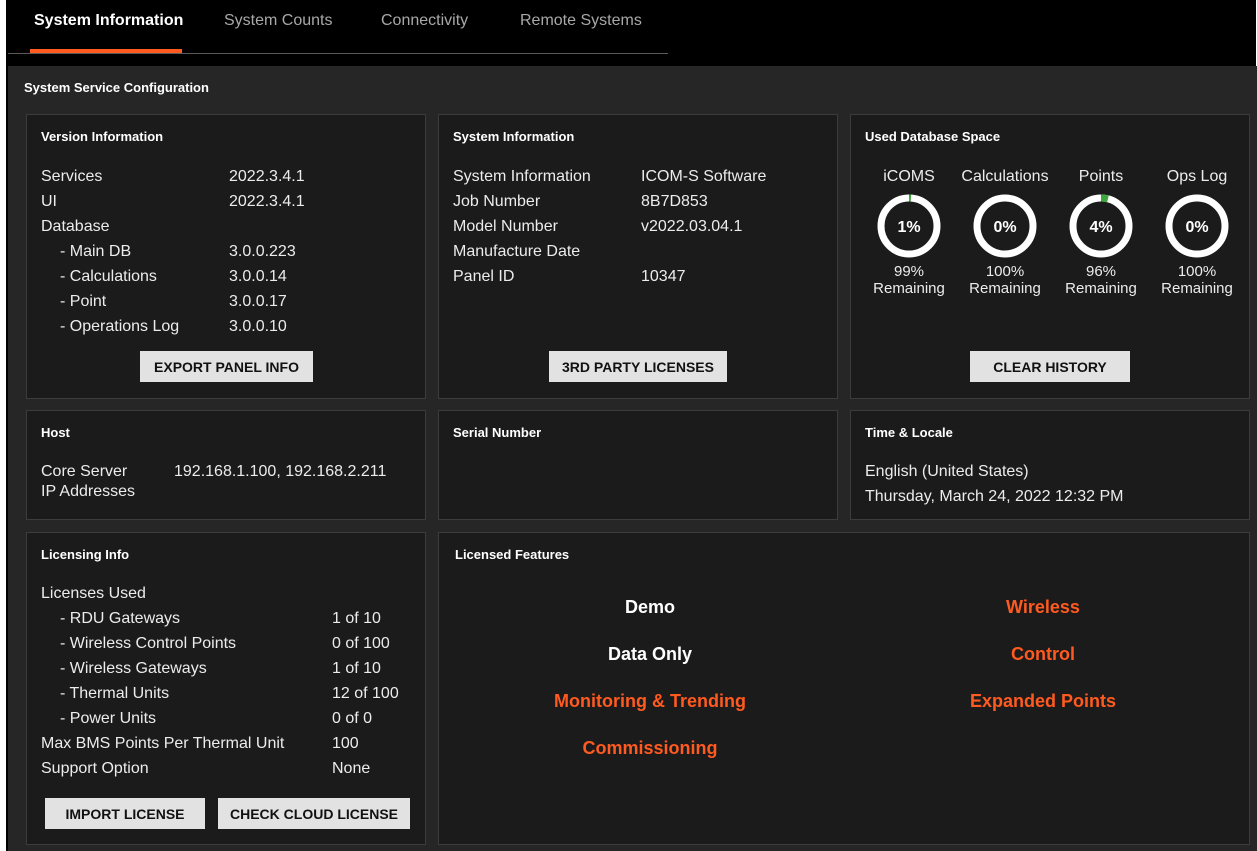  What do you see at coordinates (352, 718) in the screenshot?
I see `row-value: 0 of 0` at bounding box center [352, 718].